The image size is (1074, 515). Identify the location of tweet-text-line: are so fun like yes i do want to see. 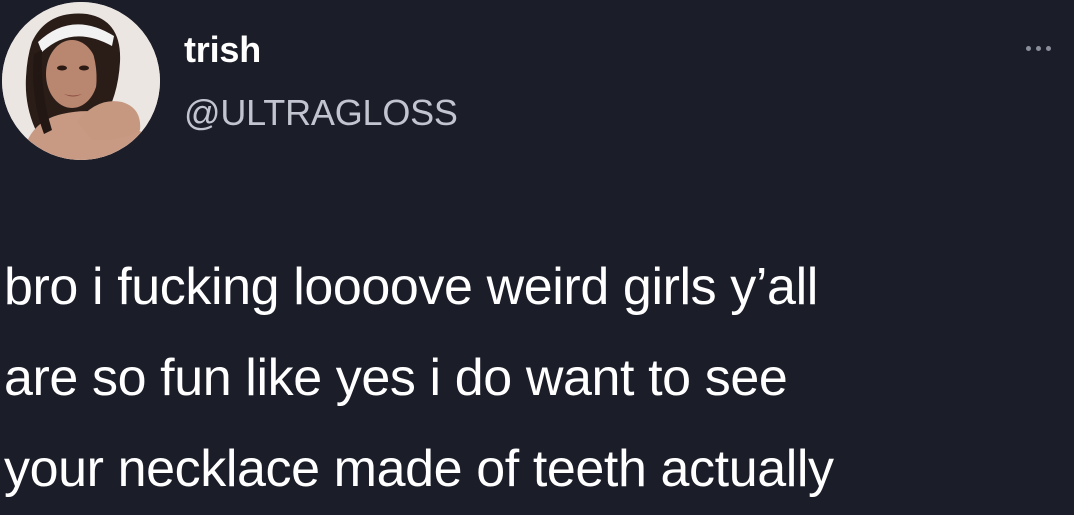
(396, 378).